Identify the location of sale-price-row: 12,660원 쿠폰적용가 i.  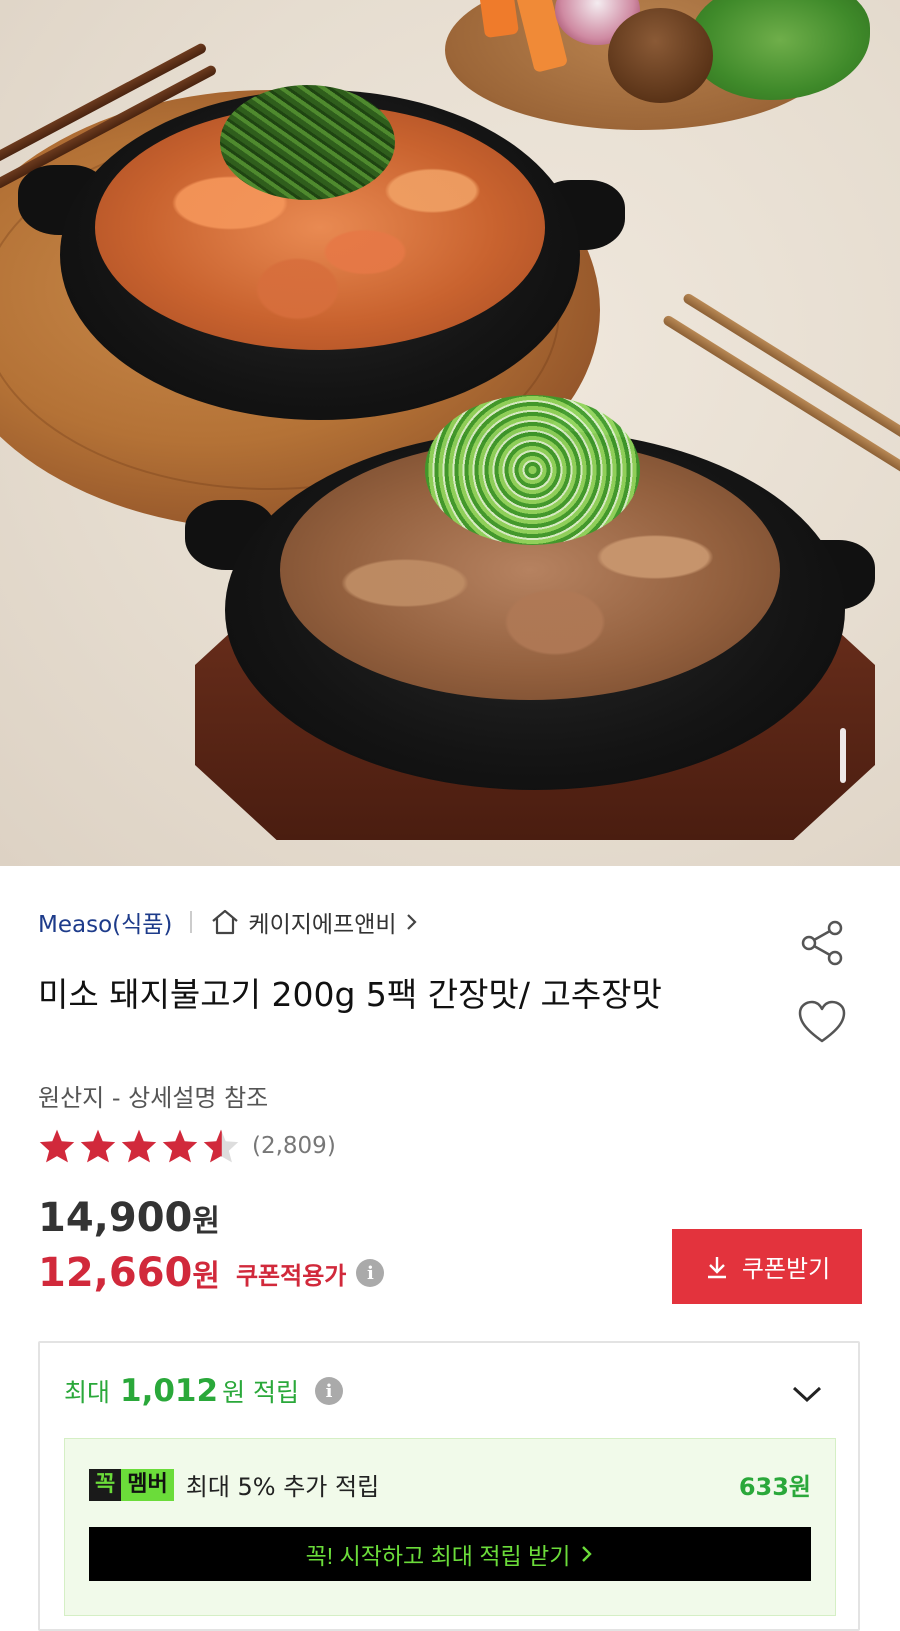
(211, 1273).